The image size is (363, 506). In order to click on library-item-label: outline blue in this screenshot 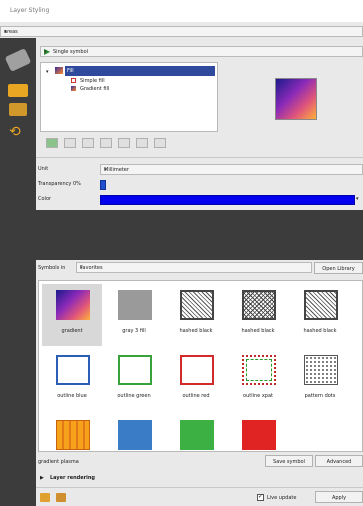, I will do `click(72, 396)`.